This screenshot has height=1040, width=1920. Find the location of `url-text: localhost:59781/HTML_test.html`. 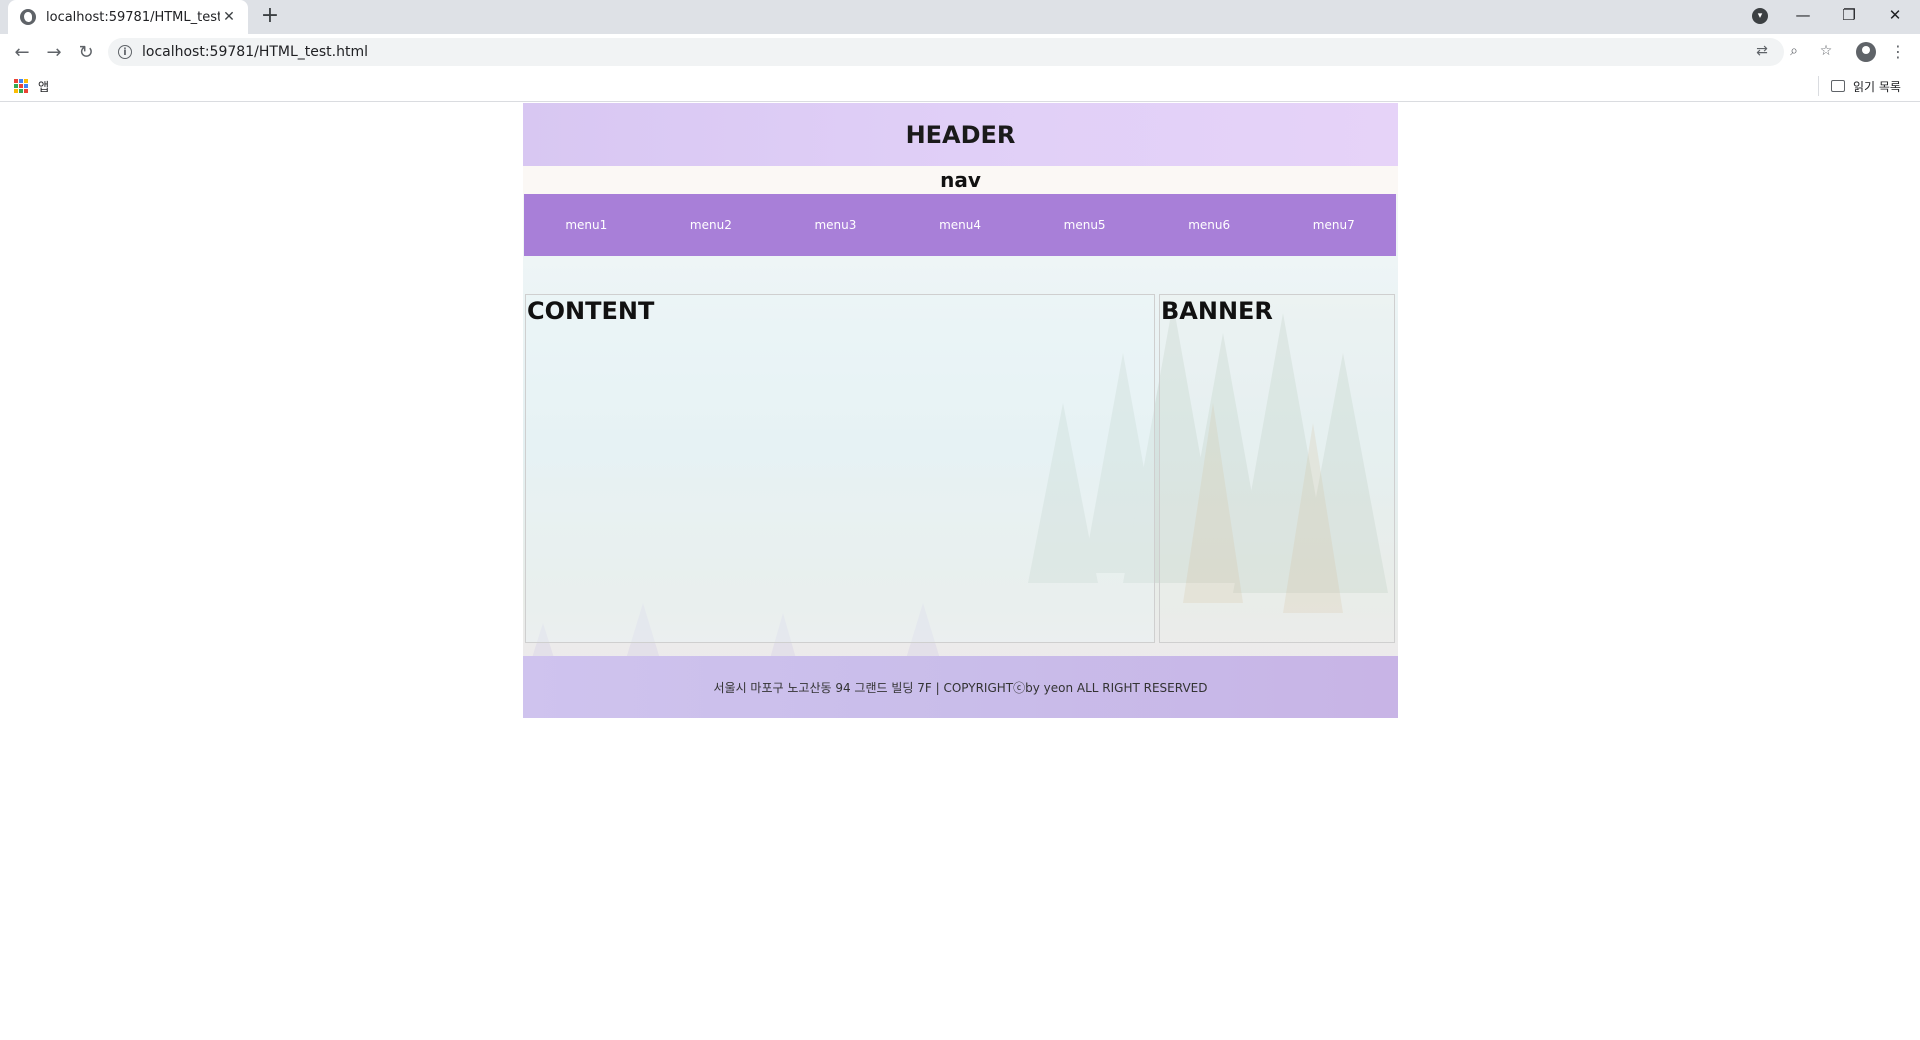

url-text: localhost:59781/HTML_test.html is located at coordinates (255, 52).